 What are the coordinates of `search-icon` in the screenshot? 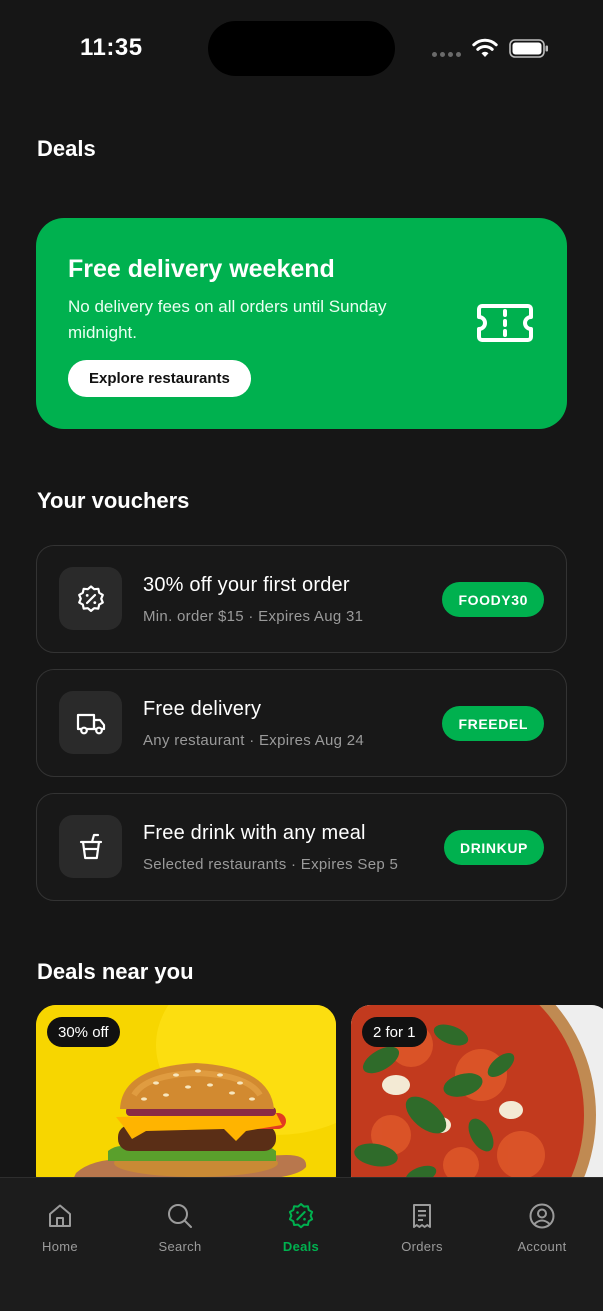 It's located at (180, 1216).